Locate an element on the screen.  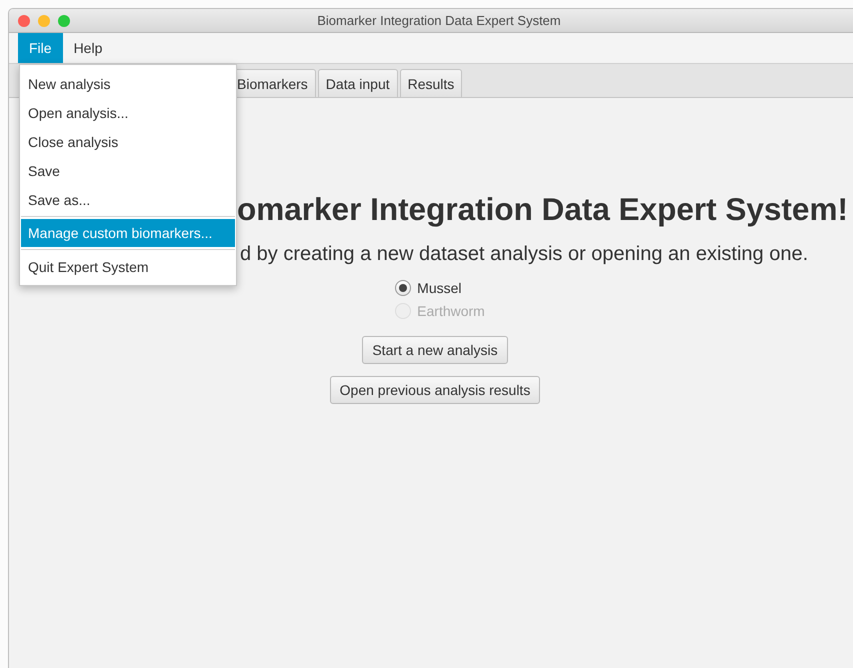
menu-item: Save is located at coordinates (128, 170).